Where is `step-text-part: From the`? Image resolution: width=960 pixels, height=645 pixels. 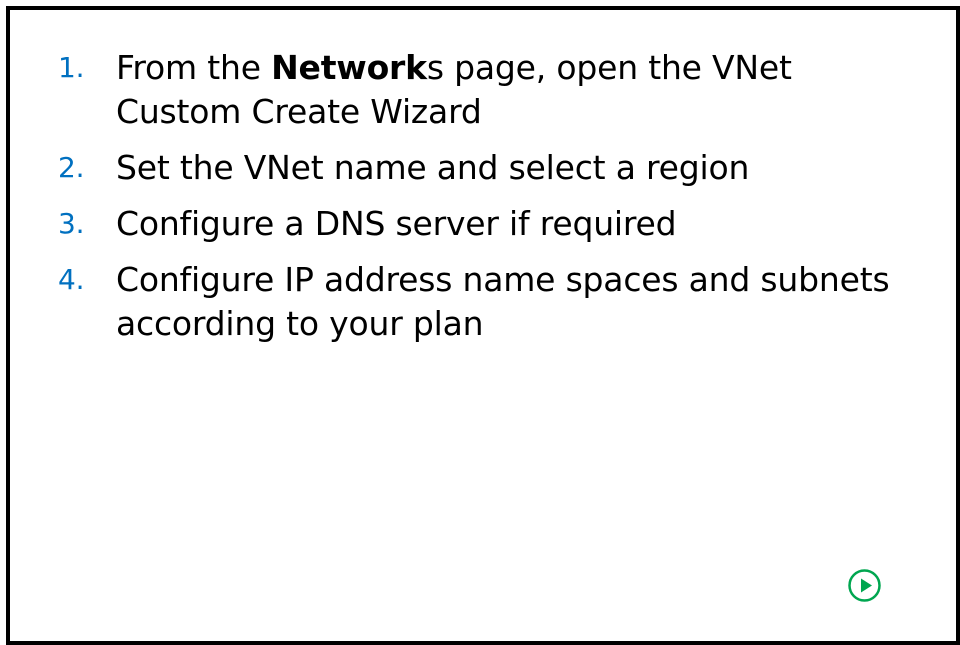 step-text-part: From the is located at coordinates (194, 67).